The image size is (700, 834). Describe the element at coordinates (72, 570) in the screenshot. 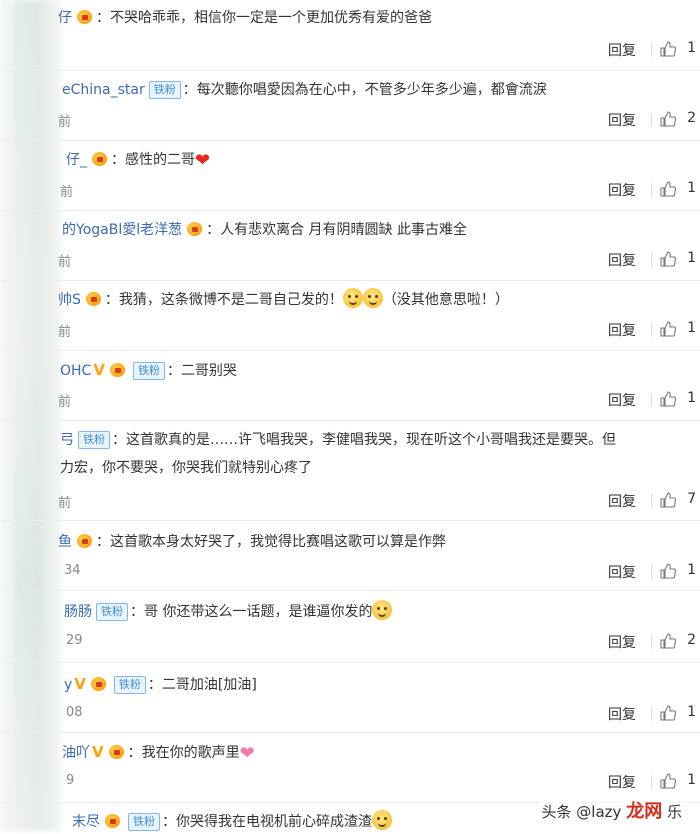

I see `comment-time: 34` at that location.